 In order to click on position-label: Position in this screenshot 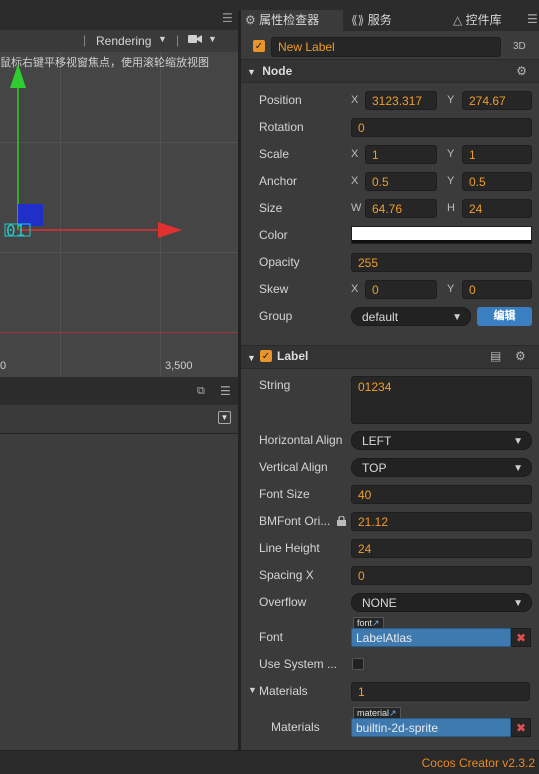, I will do `click(280, 100)`.